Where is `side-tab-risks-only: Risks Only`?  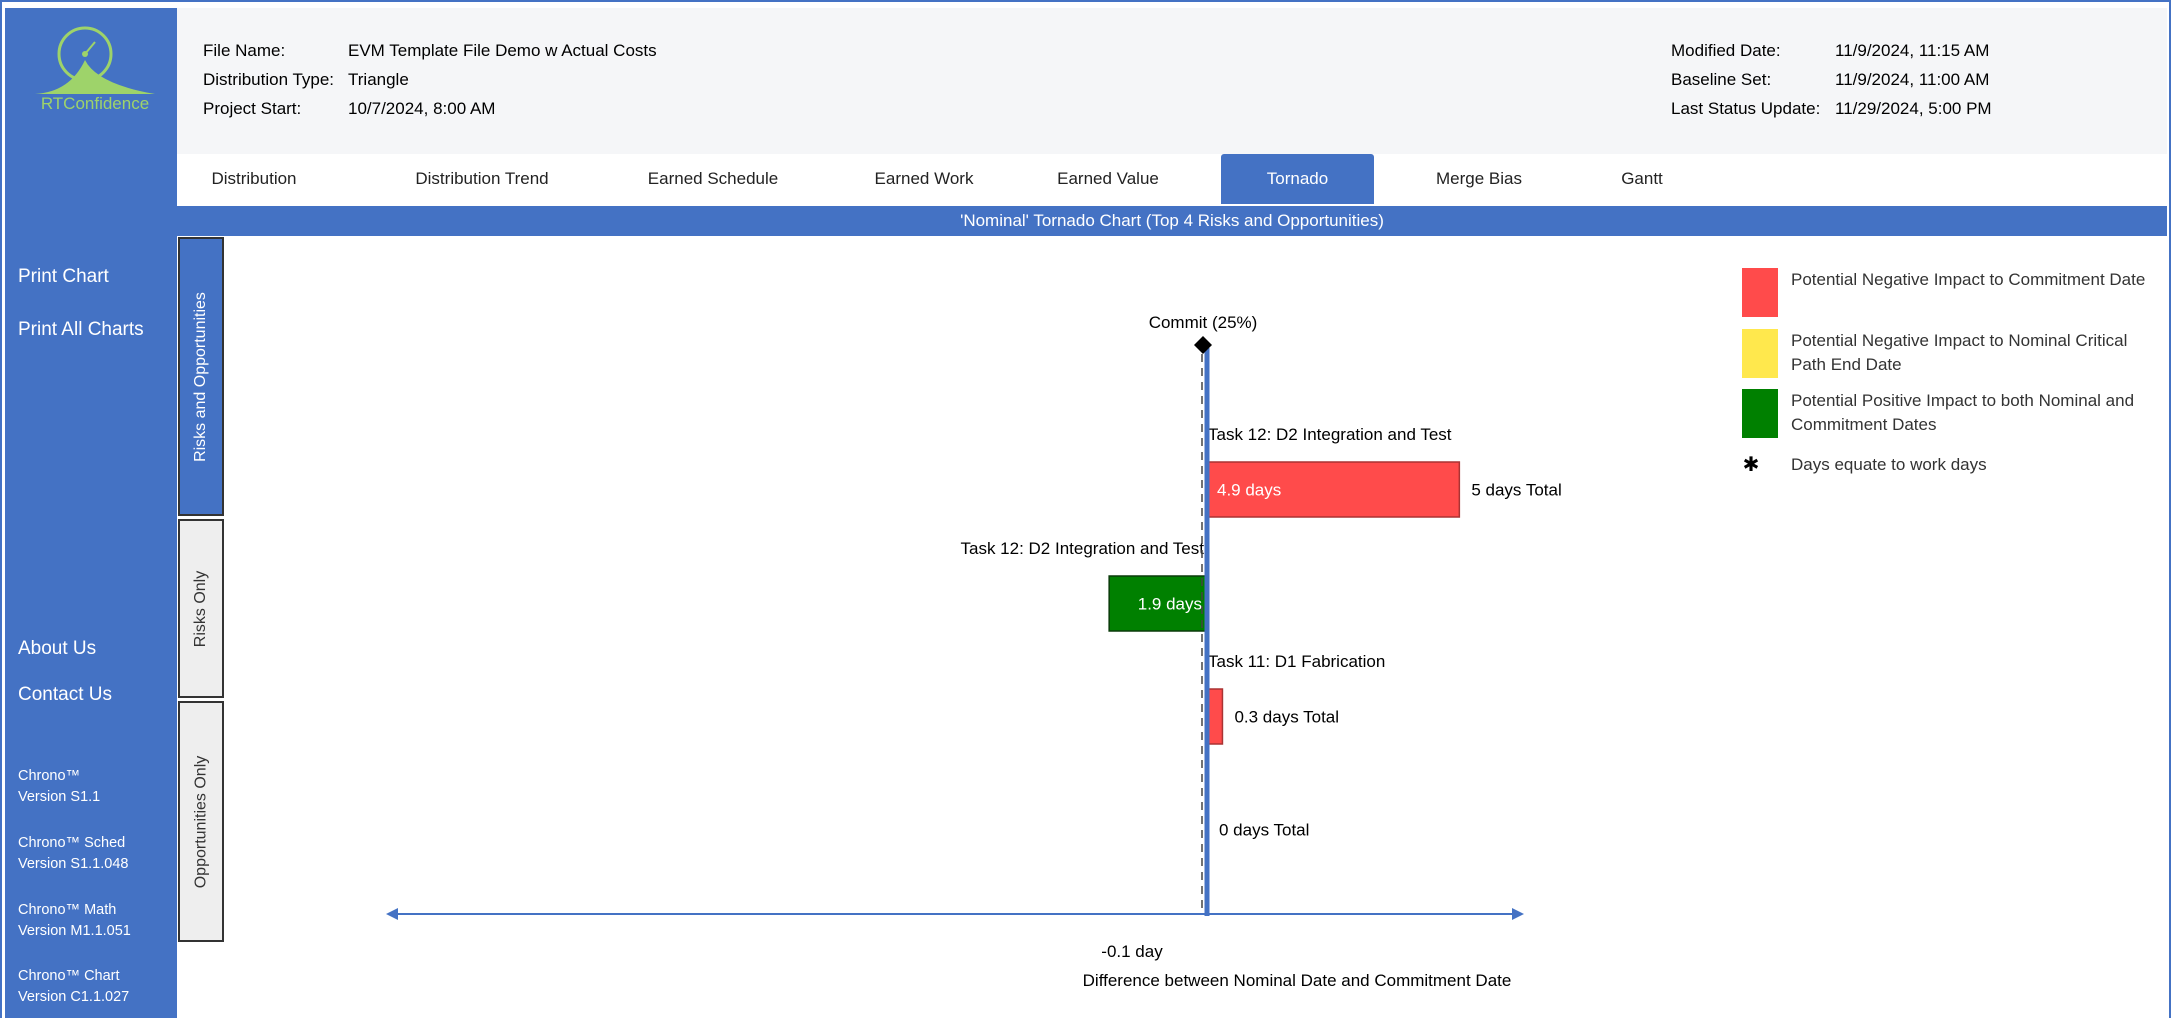 side-tab-risks-only: Risks Only is located at coordinates (201, 608).